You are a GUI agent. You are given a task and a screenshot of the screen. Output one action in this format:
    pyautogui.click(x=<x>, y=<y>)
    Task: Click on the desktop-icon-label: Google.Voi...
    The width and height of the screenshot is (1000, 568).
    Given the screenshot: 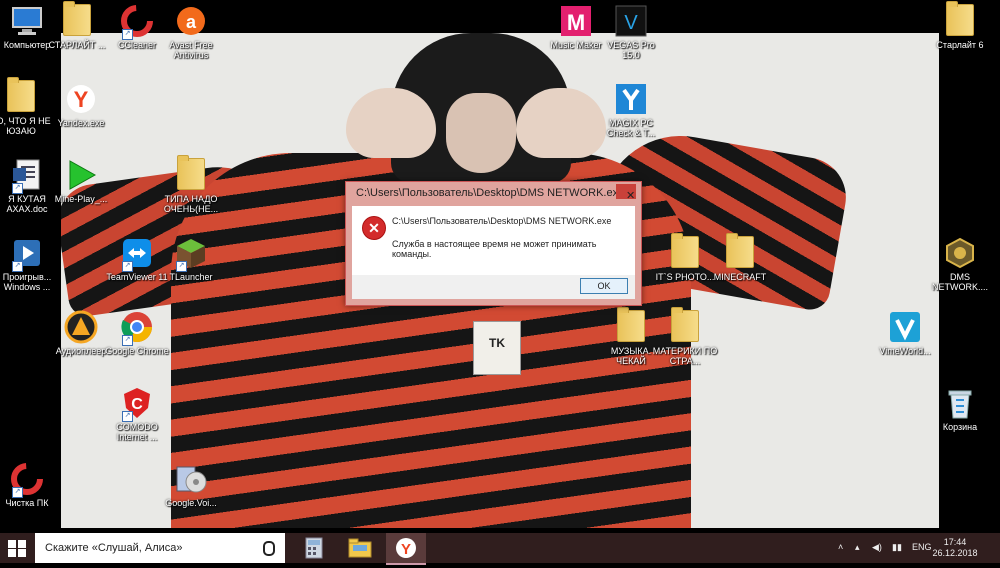 What is the action you would take?
    pyautogui.click(x=191, y=503)
    